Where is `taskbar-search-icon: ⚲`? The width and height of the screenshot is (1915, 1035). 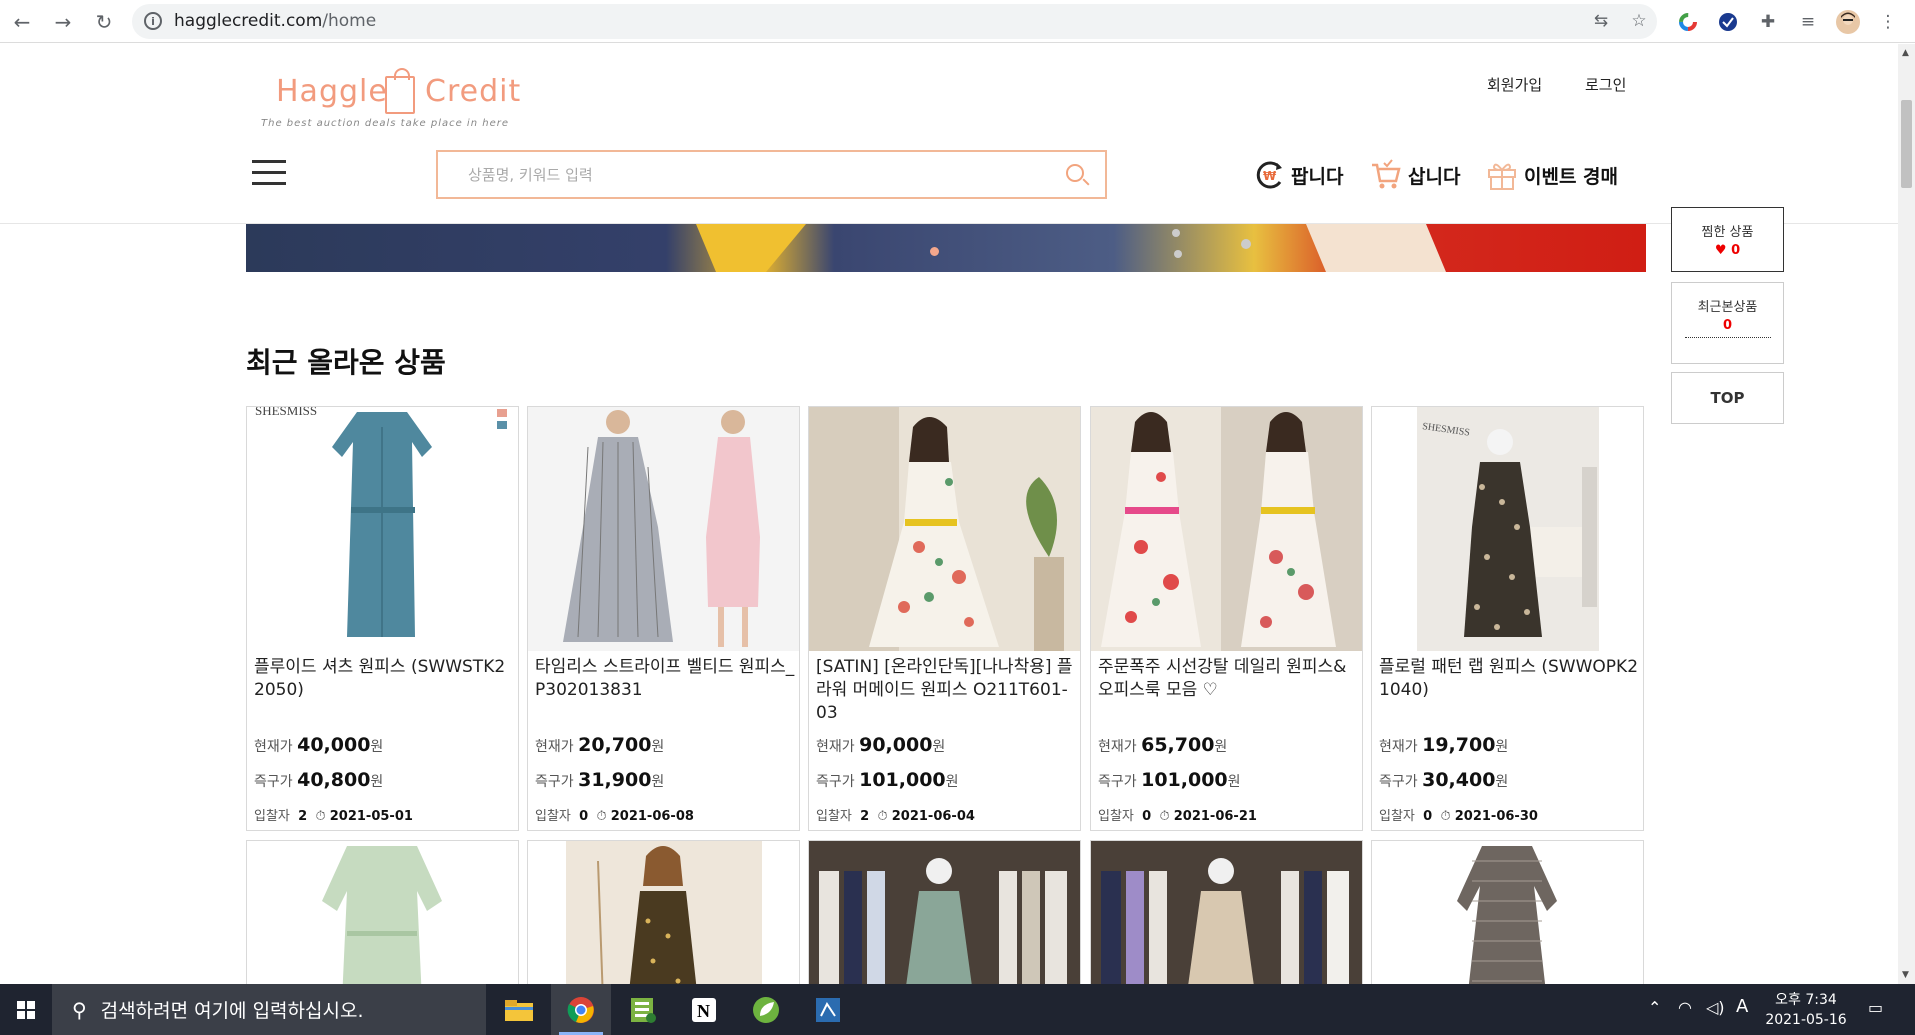 taskbar-search-icon: ⚲ is located at coordinates (79, 1009).